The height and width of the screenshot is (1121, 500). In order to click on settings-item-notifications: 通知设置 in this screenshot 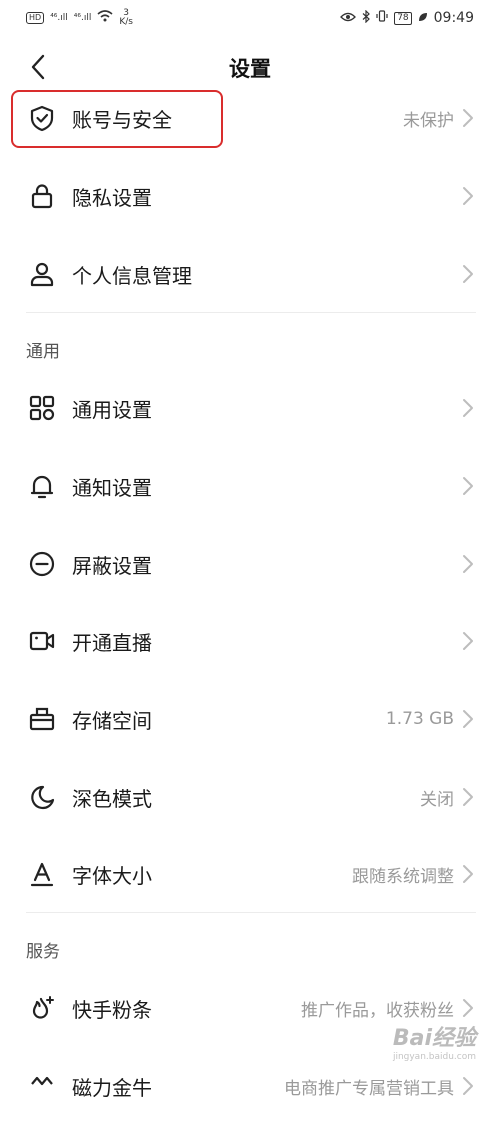, I will do `click(250, 486)`.